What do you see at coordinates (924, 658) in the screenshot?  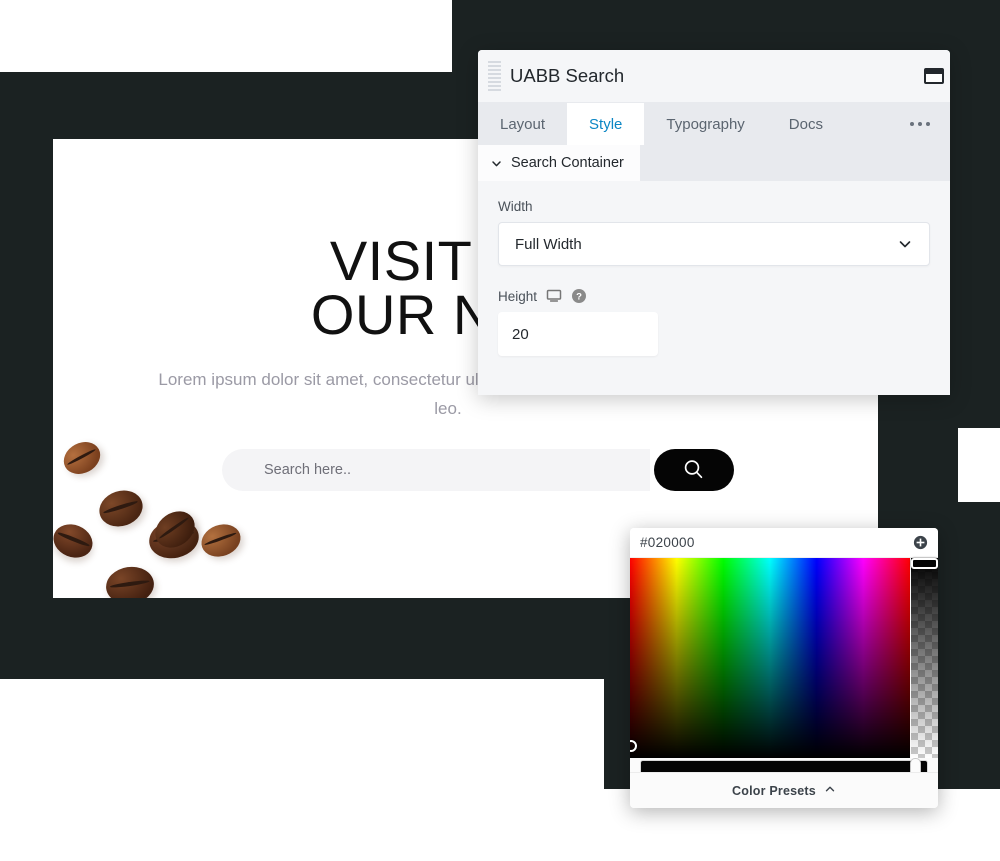 I see `alpha-slider-track` at bounding box center [924, 658].